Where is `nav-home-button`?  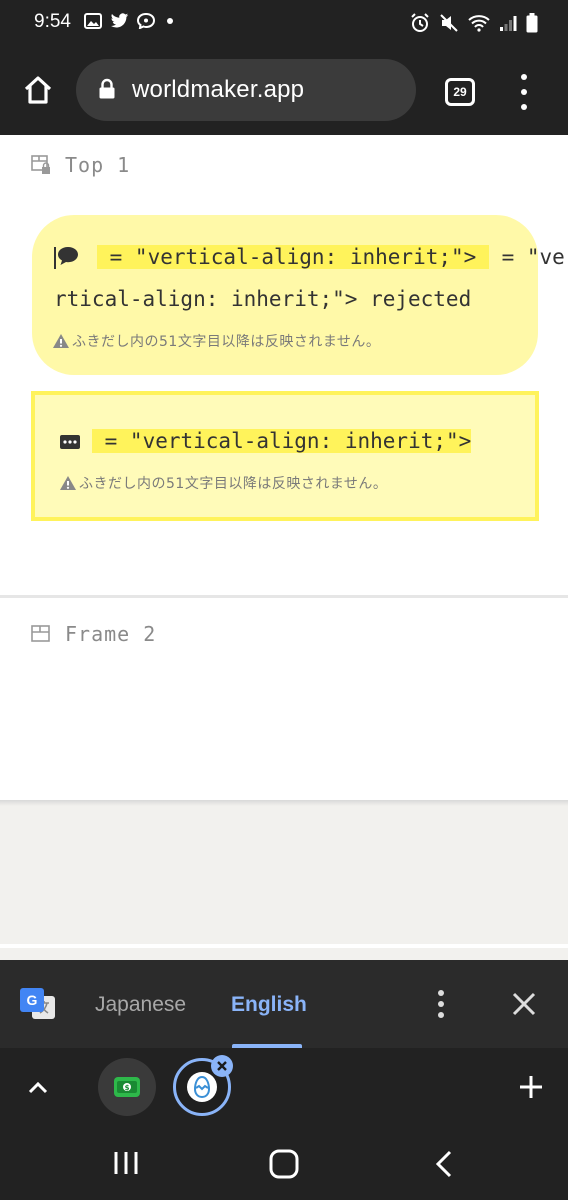 nav-home-button is located at coordinates (284, 1166).